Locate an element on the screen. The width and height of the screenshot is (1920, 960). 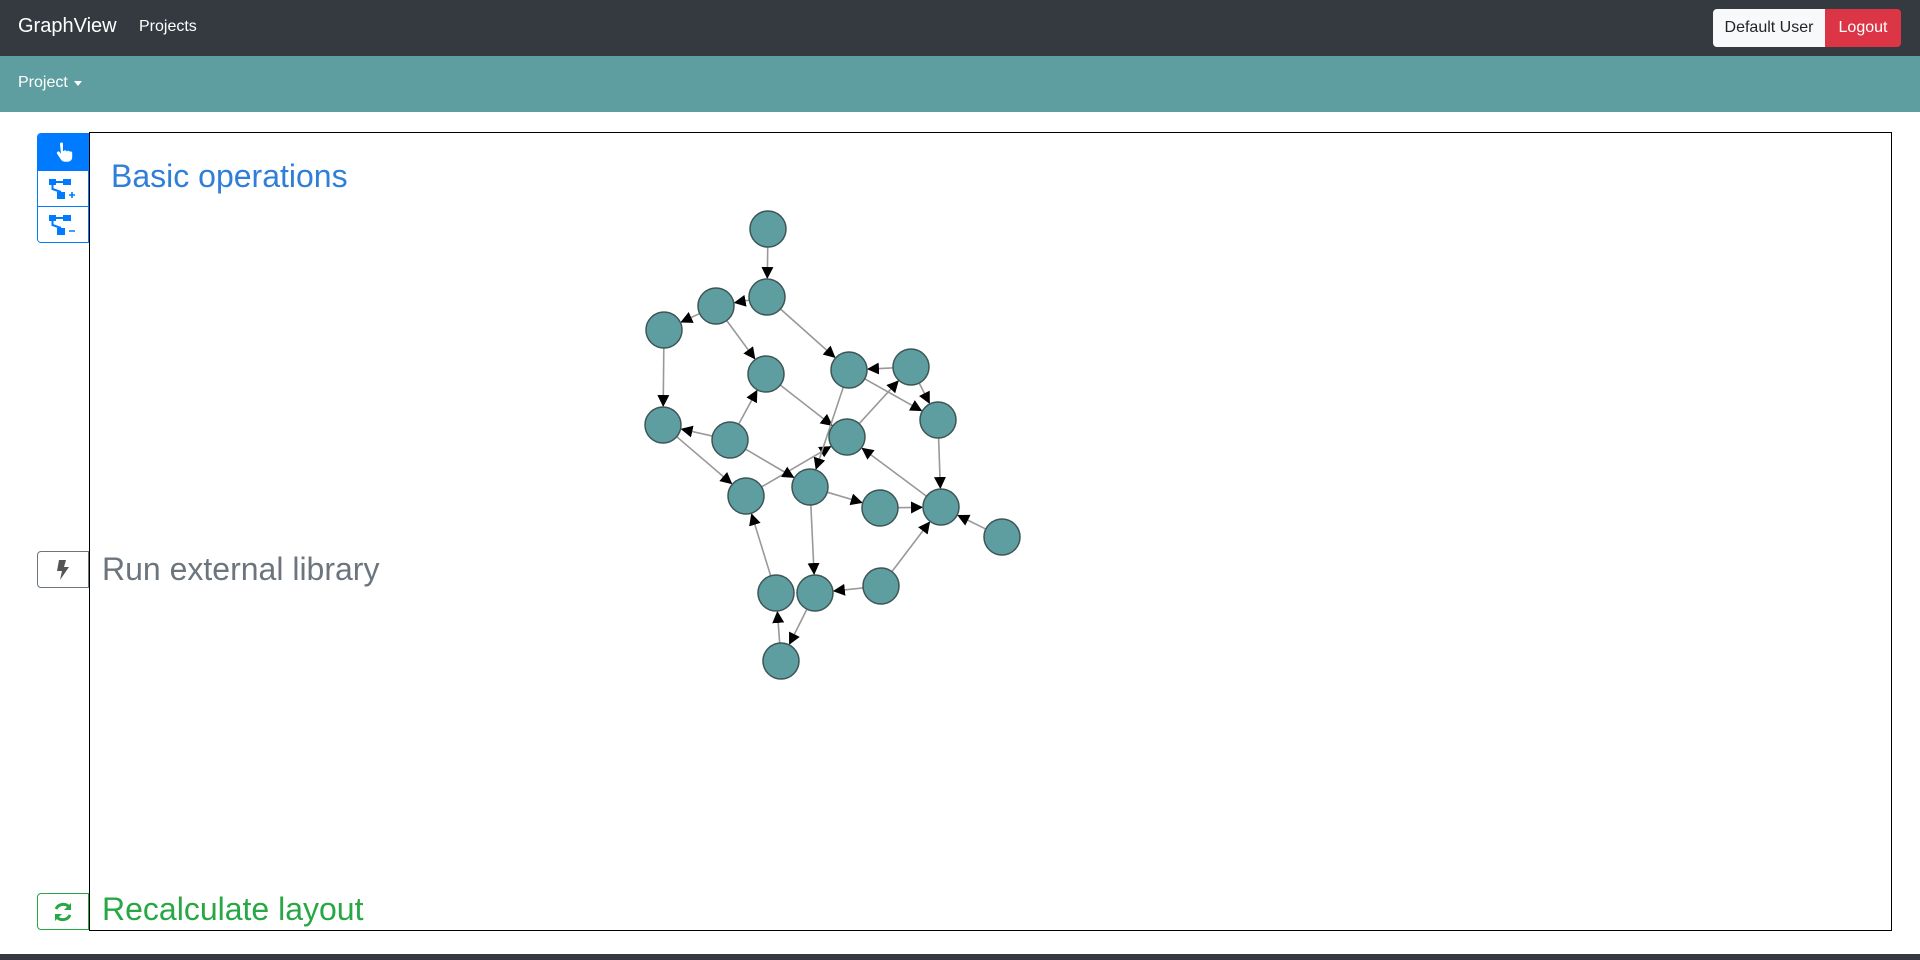
run-external-library-label: Run external library is located at coordinates (241, 569).